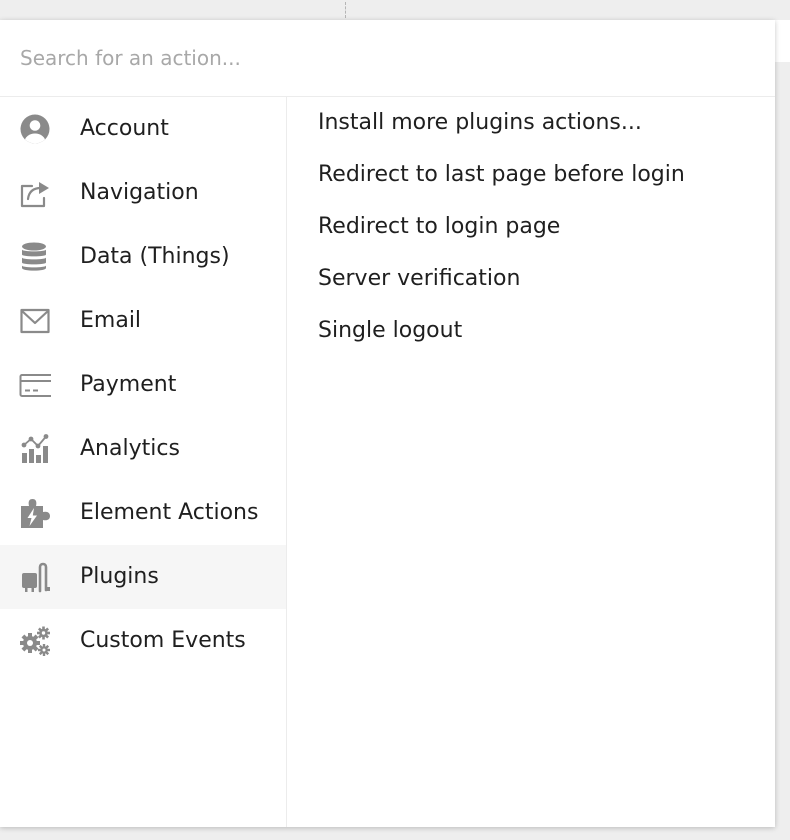 Image resolution: width=790 pixels, height=840 pixels. Describe the element at coordinates (119, 576) in the screenshot. I see `category-label: Plugins` at that location.